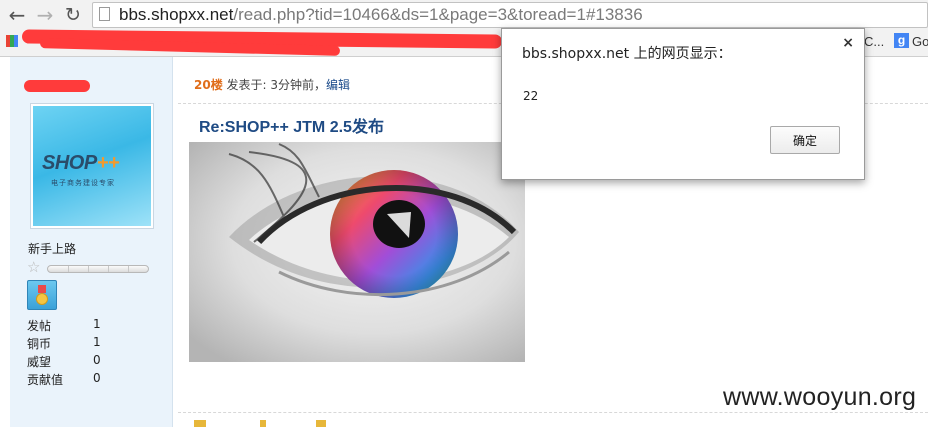 The height and width of the screenshot is (427, 928). Describe the element at coordinates (81, 163) in the screenshot. I see `shop-logo: SHOP++` at that location.